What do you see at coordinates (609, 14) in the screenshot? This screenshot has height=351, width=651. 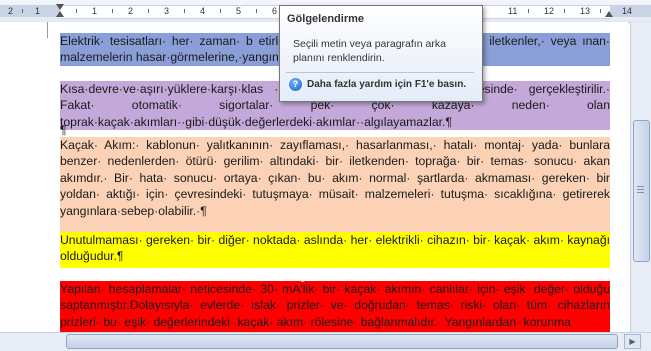 I see `right-indent-marker` at bounding box center [609, 14].